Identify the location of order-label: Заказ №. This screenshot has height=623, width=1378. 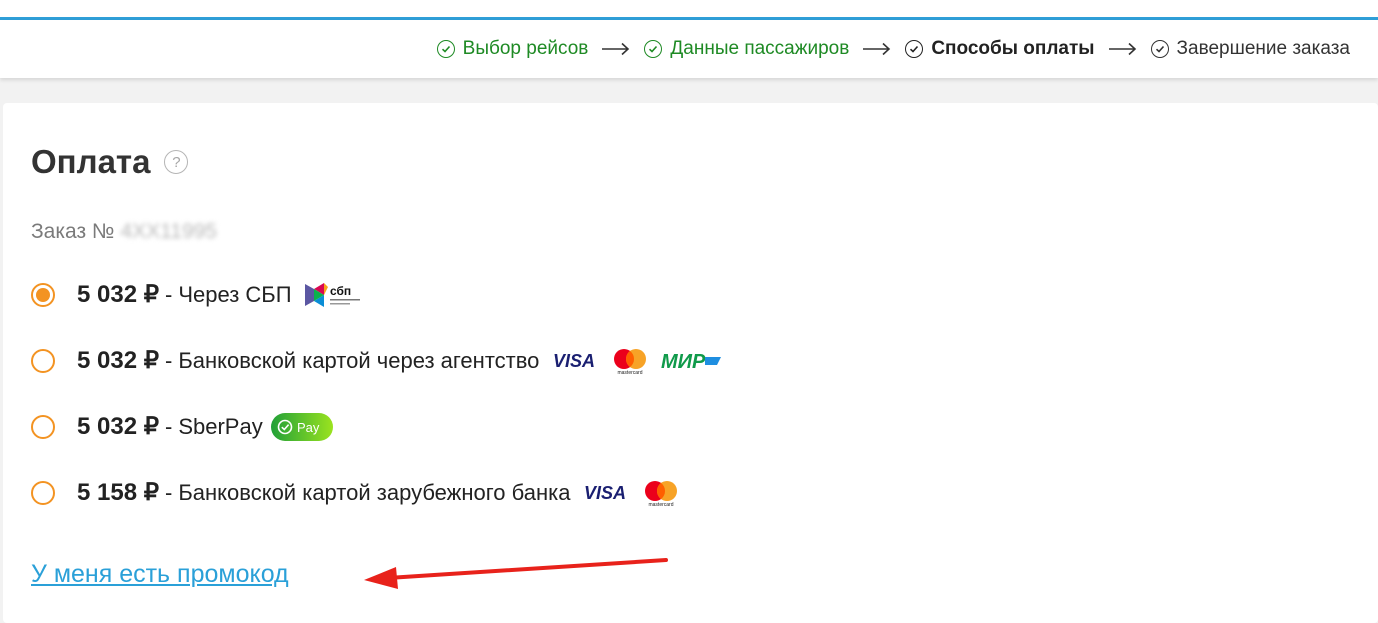
(73, 231).